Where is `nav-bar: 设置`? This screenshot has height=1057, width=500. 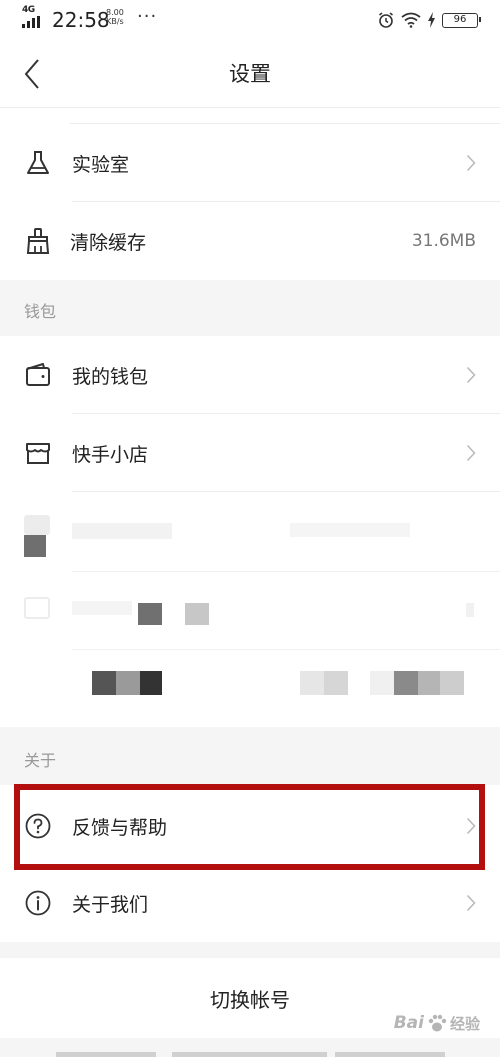 nav-bar: 设置 is located at coordinates (250, 74).